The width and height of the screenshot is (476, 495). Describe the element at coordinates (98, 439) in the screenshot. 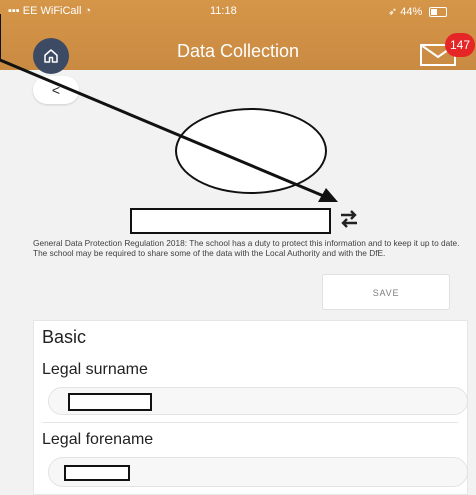

I see `forename-label: Legal forename` at that location.